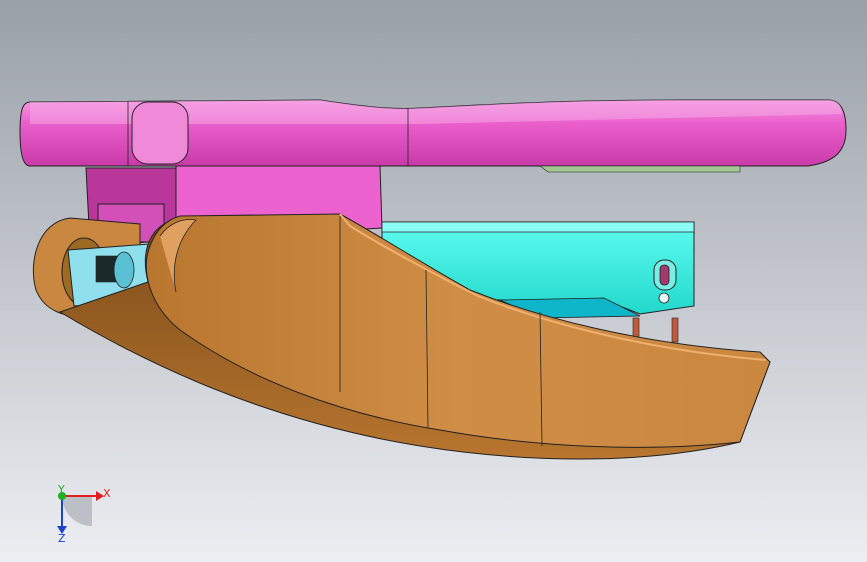 The height and width of the screenshot is (562, 867). I want to click on z-axis-label: Z, so click(62, 538).